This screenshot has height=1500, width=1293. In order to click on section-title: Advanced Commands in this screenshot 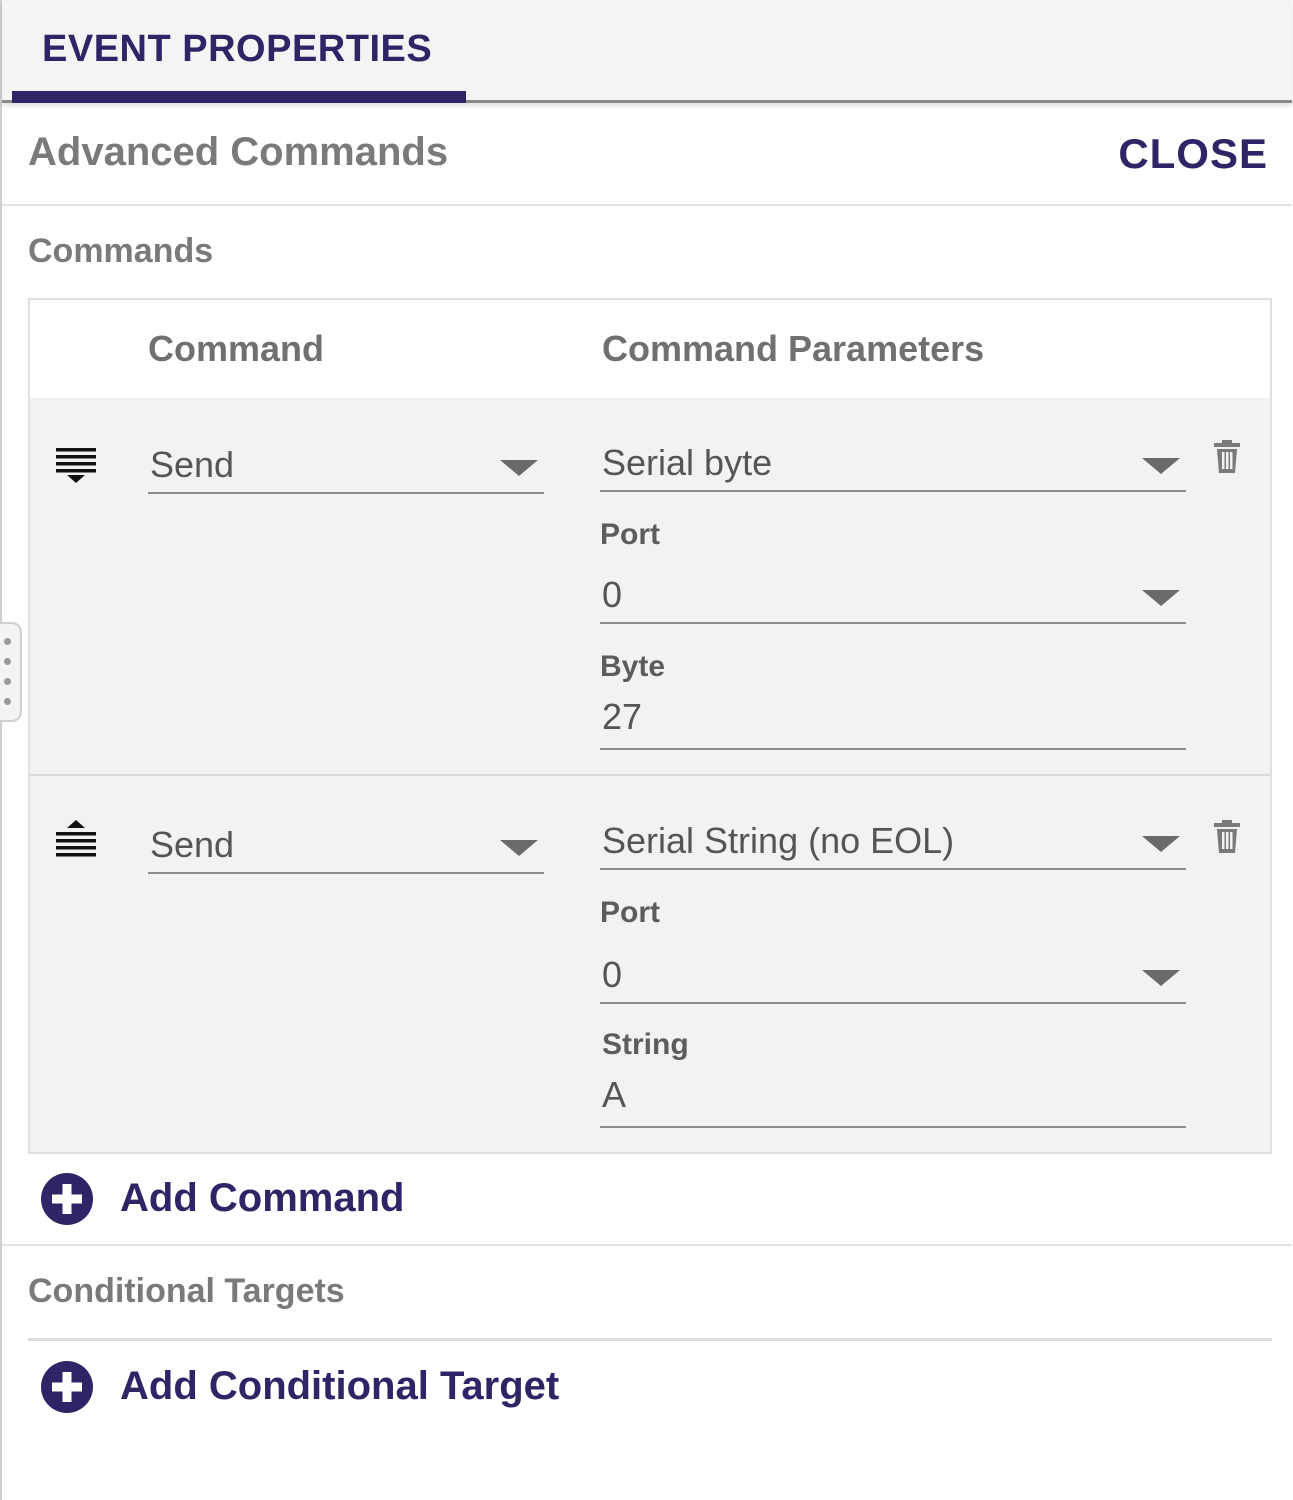, I will do `click(238, 152)`.